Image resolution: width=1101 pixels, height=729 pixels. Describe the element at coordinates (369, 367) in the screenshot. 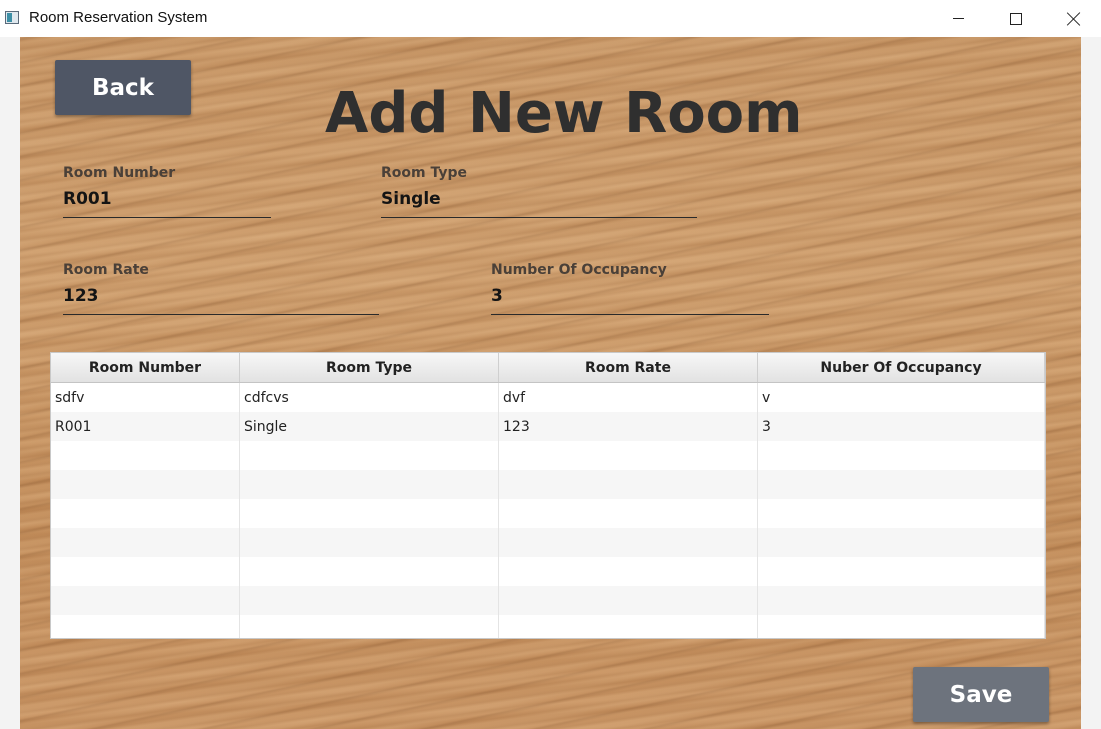

I see `column-header-room-type: Room Type` at that location.